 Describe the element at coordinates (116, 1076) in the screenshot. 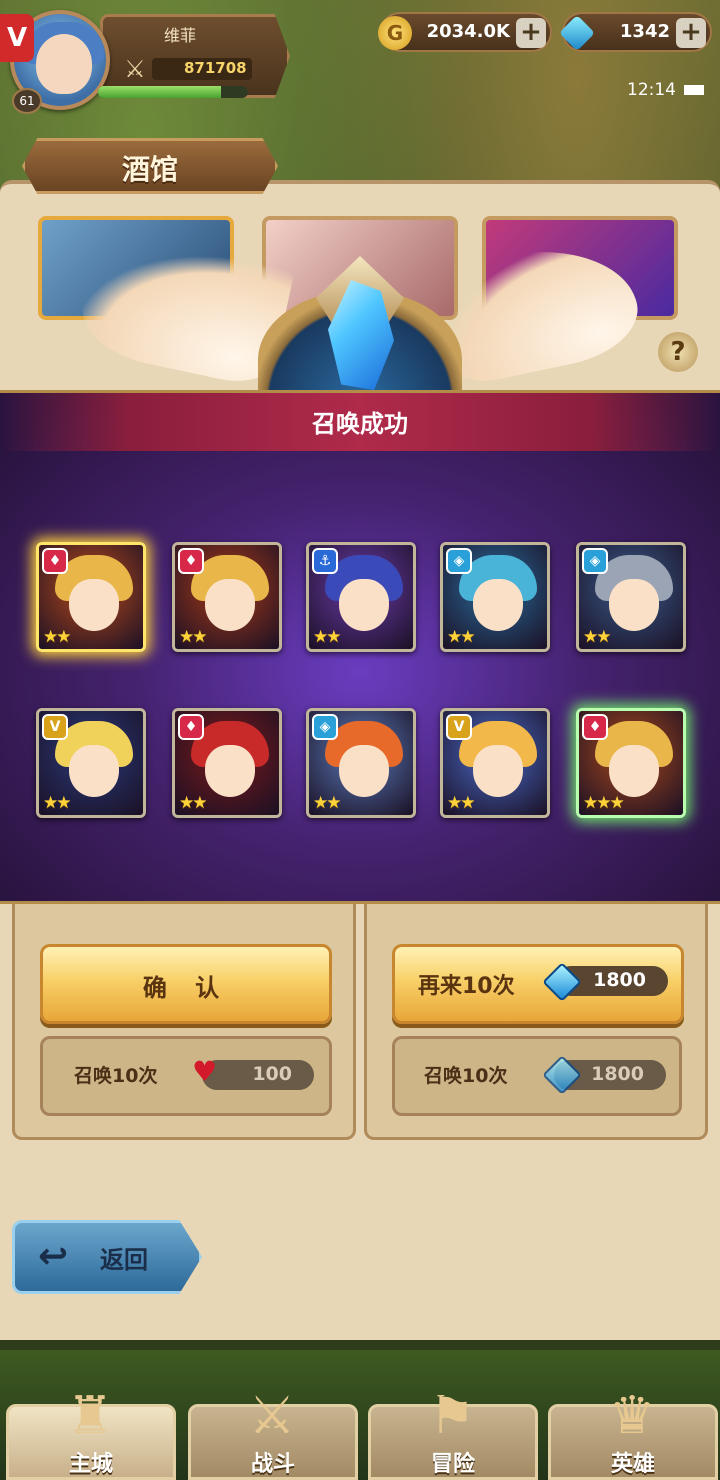

I see `summon-ten-label-left: 召唤10次` at that location.